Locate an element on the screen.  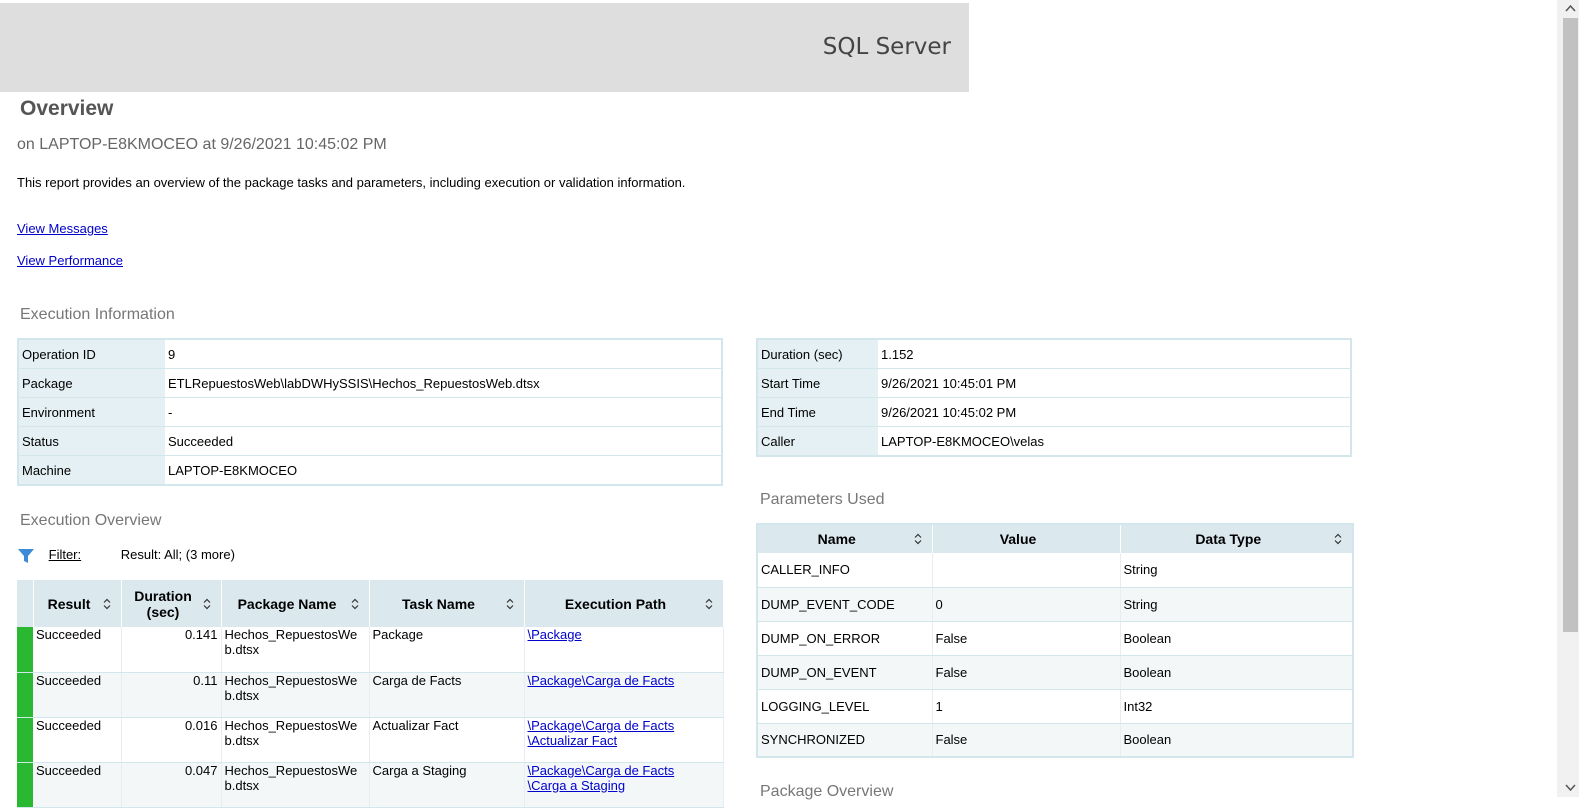
product-name: SQL Server is located at coordinates (886, 47).